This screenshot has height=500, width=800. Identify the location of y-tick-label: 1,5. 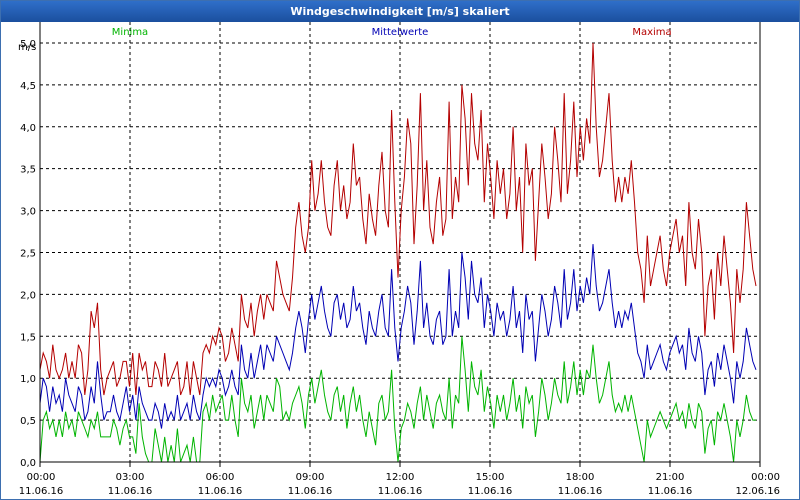
(28, 337).